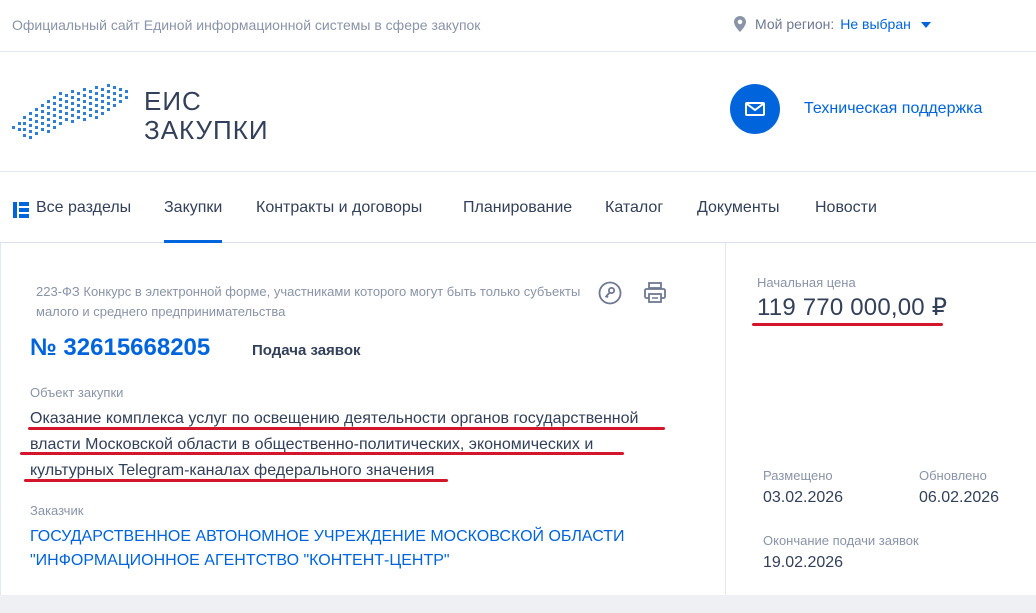  I want to click on region-selector: Мой регион: Не выбран, so click(832, 24).